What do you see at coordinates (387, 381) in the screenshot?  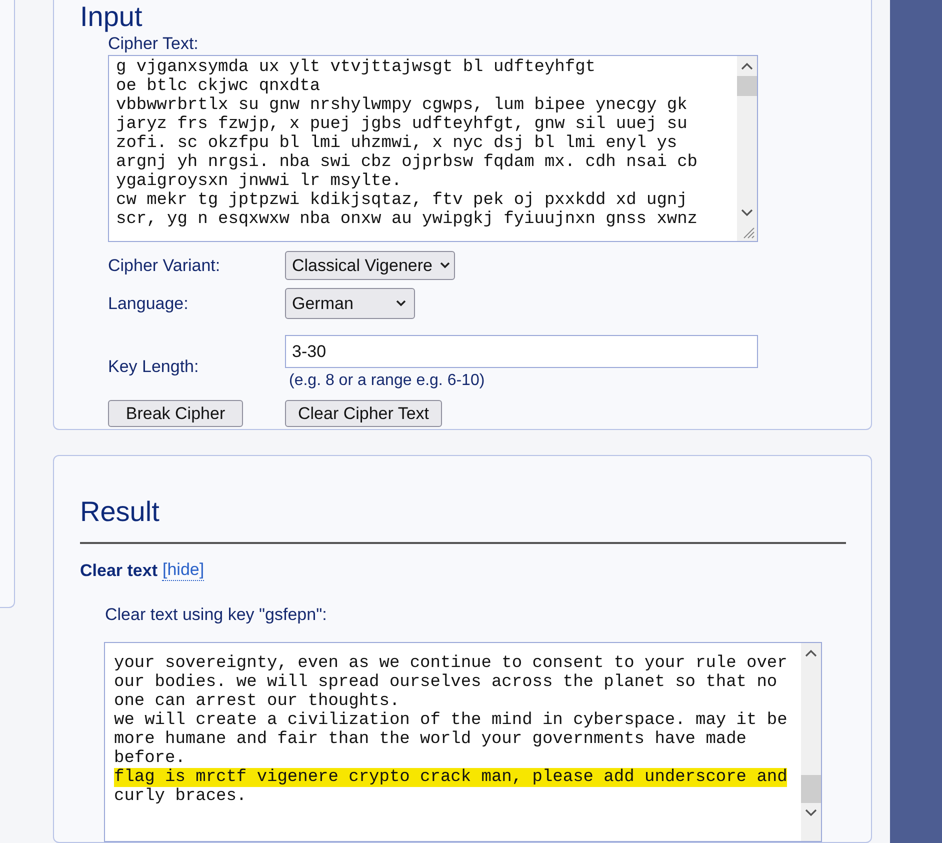 I see `hint-text: (e.g. 8 or a range e.g. 6-10)` at bounding box center [387, 381].